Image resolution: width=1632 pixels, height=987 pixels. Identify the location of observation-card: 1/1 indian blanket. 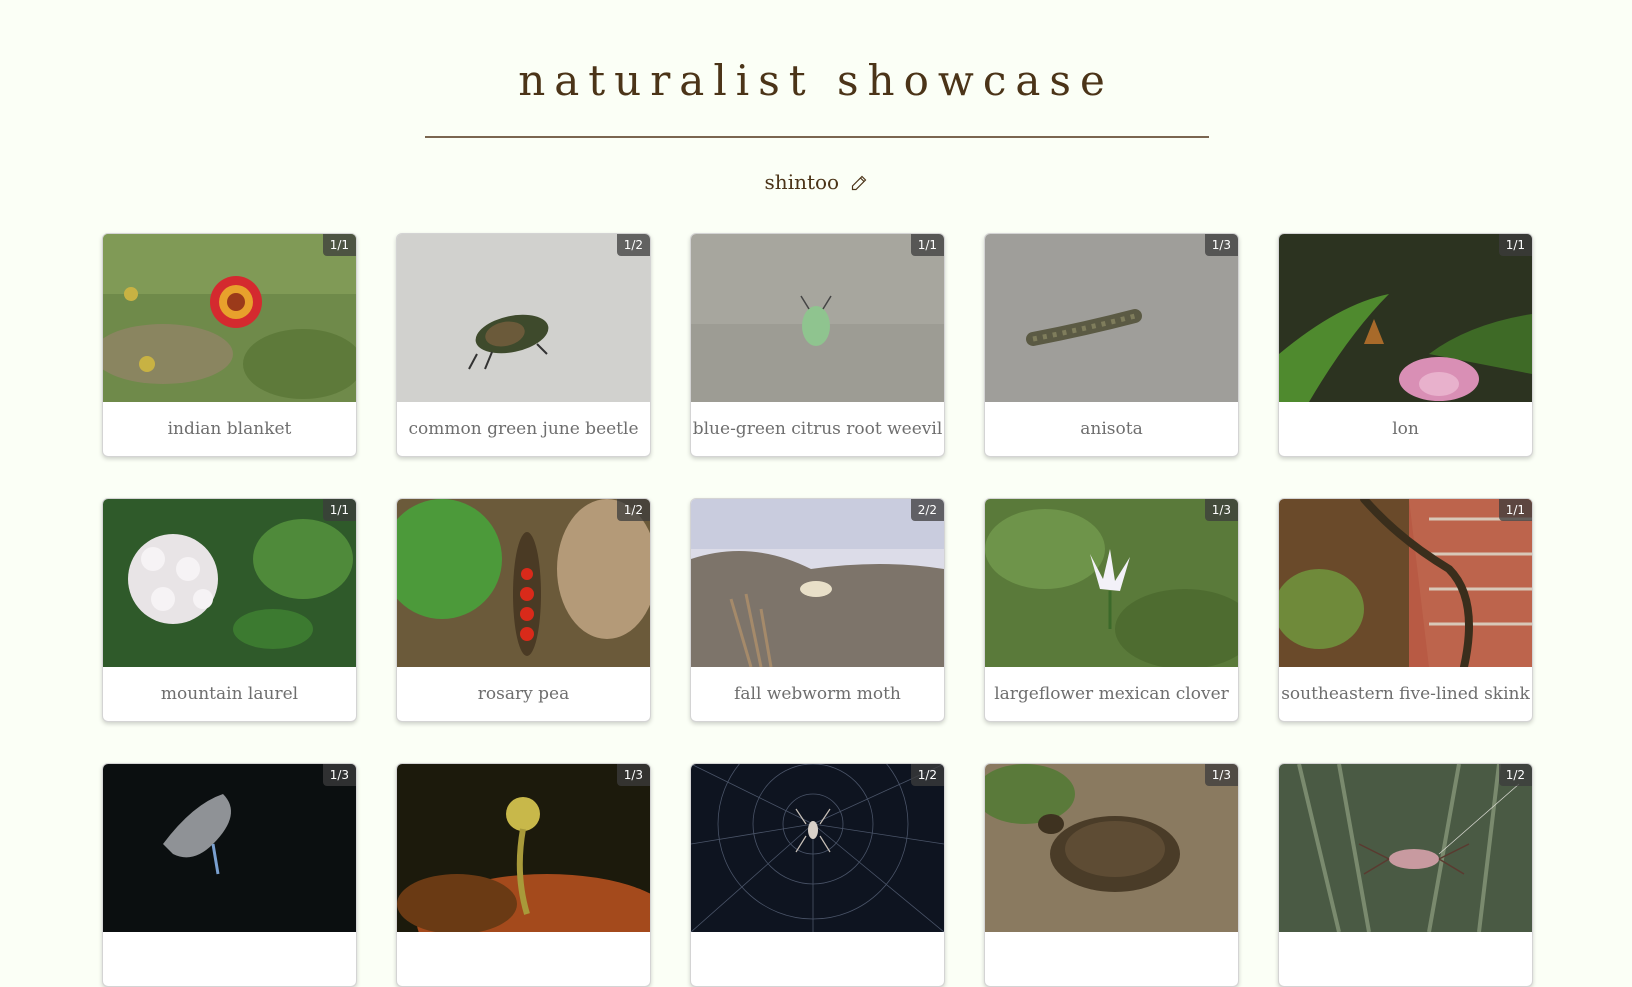
(229, 345).